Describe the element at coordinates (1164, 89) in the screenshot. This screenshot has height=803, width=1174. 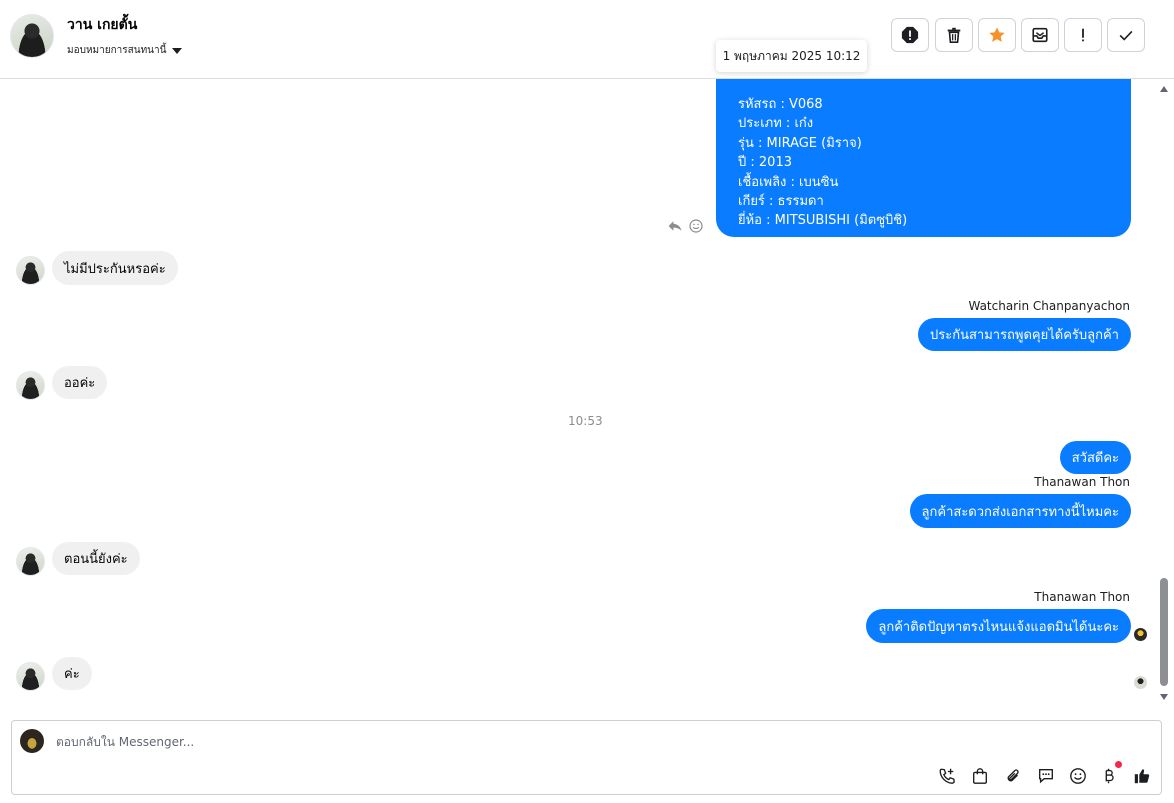
I see `scroll-up-arrow` at that location.